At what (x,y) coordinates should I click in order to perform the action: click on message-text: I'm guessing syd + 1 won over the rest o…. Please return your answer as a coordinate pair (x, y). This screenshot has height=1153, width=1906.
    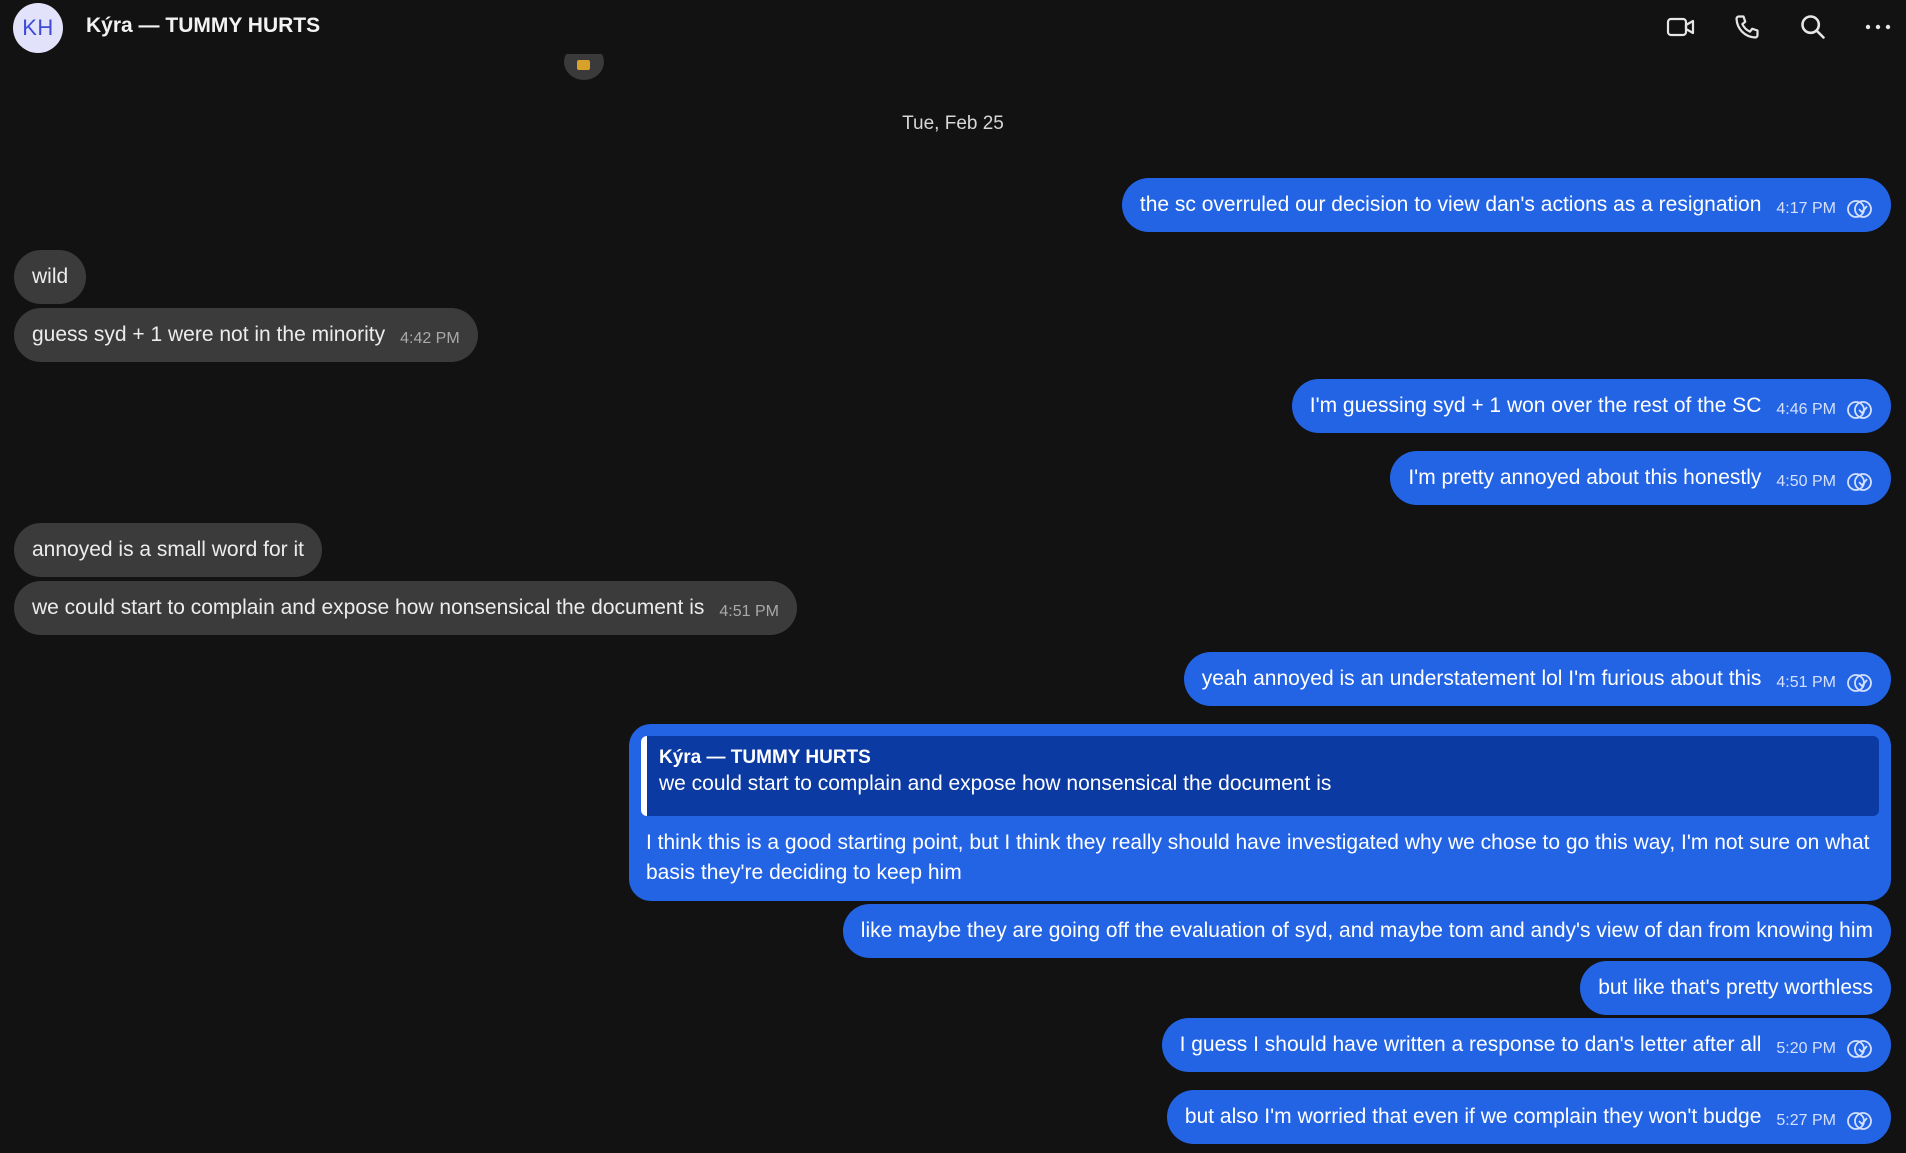
    Looking at the image, I should click on (1535, 405).